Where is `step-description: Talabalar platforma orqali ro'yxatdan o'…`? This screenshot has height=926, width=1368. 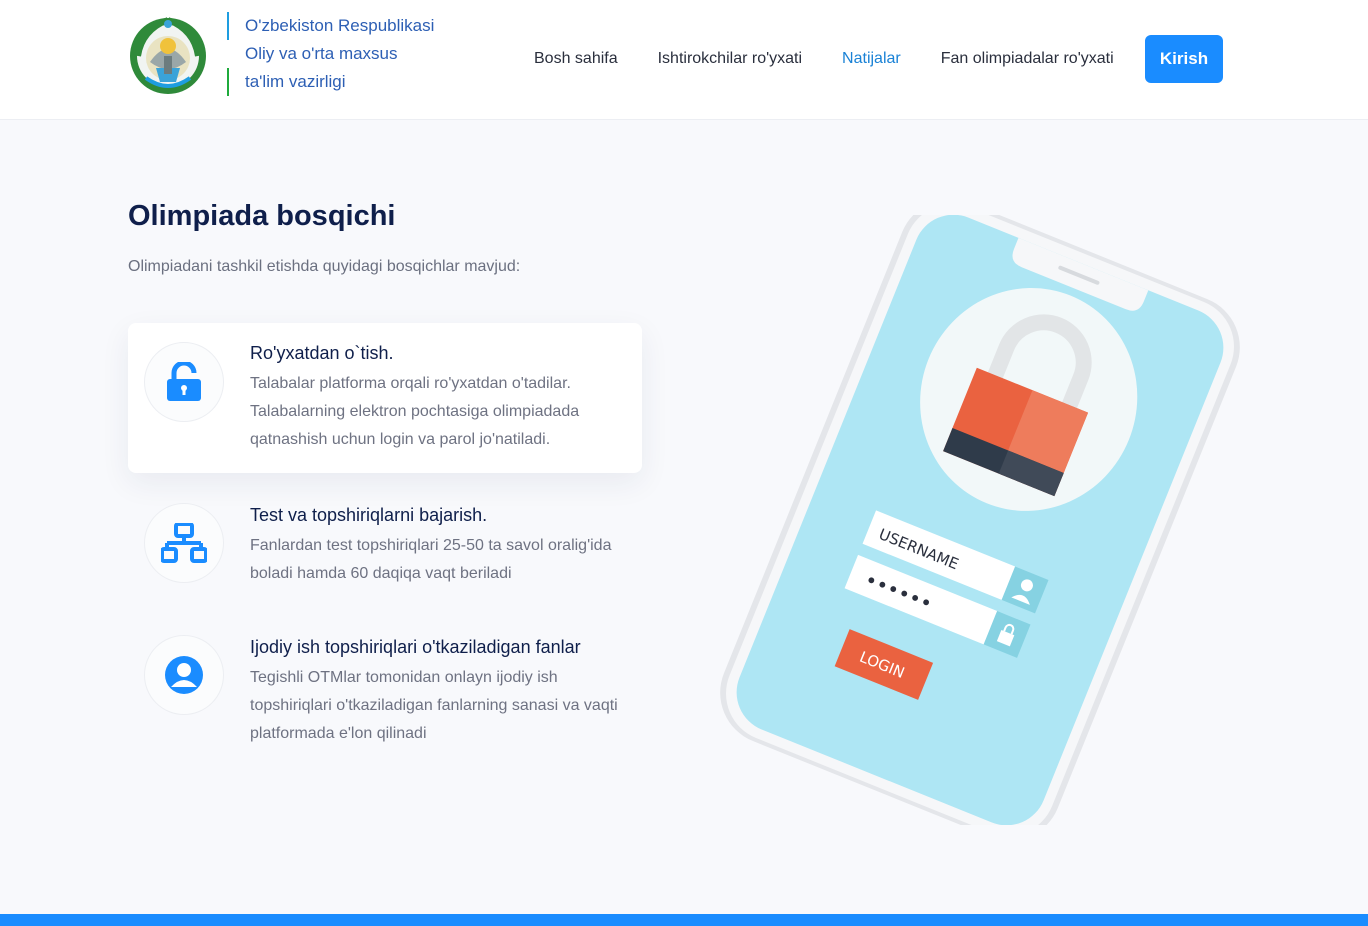
step-description: Talabalar platforma orqali ro'yxatdan o'… is located at coordinates (415, 411).